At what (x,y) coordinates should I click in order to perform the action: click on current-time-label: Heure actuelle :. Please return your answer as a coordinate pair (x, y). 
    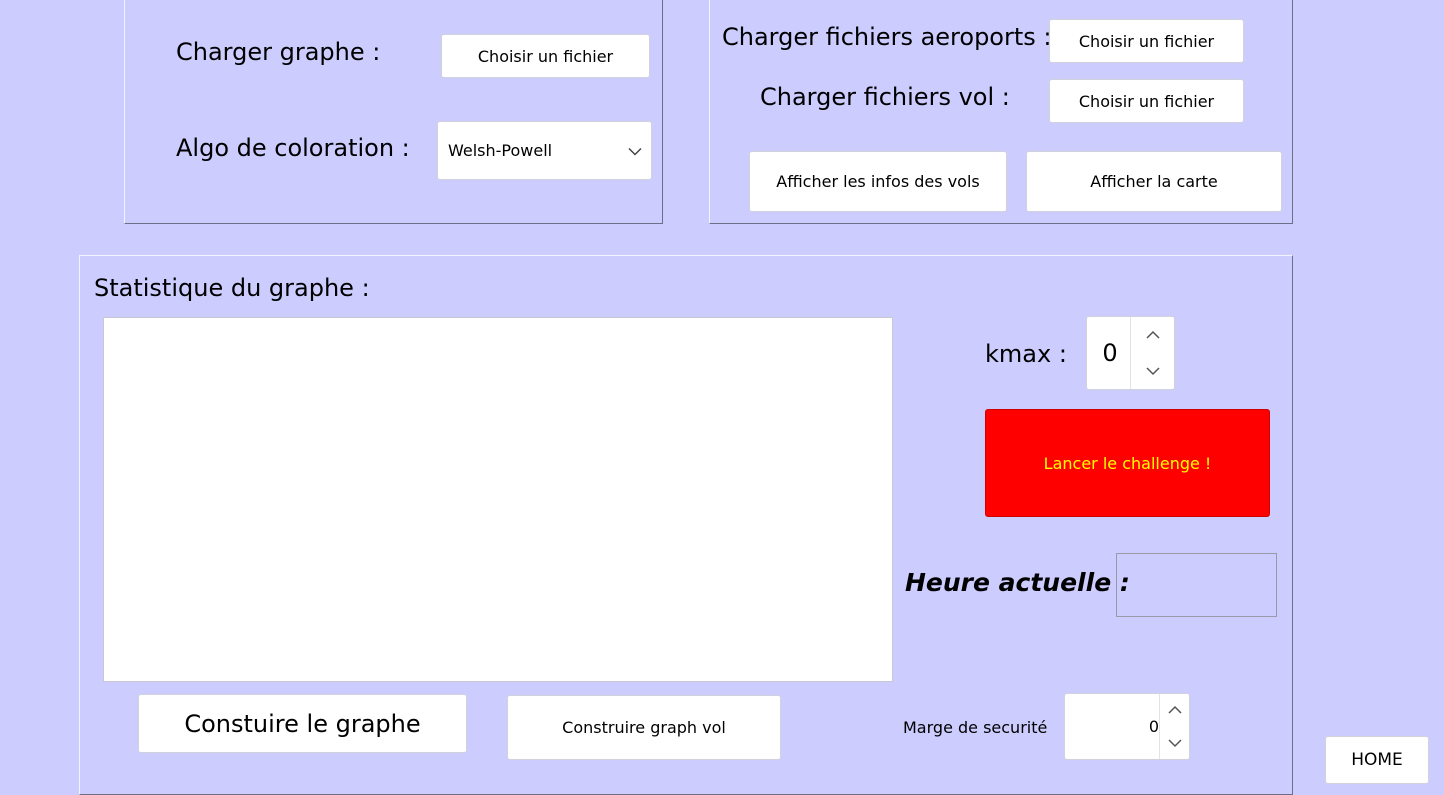
    Looking at the image, I should click on (1017, 582).